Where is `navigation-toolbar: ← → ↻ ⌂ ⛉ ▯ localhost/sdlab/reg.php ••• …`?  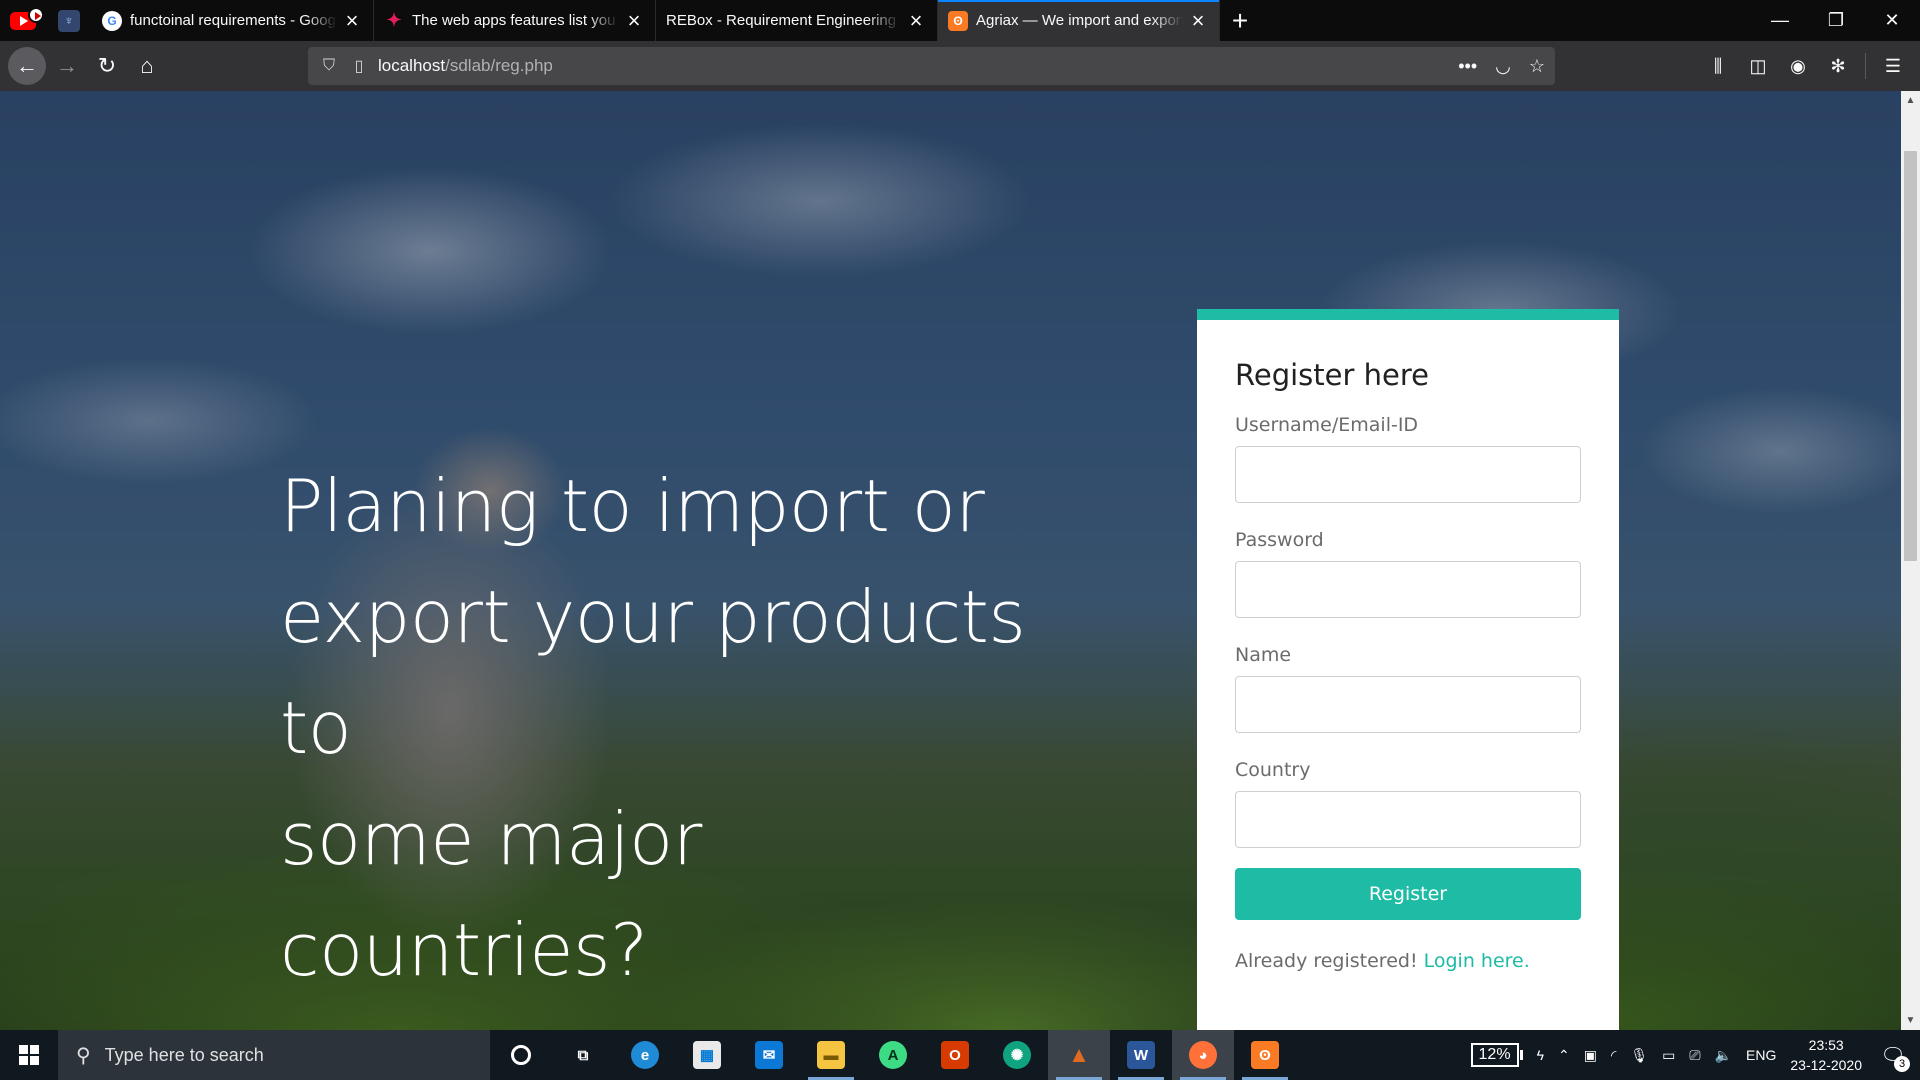
navigation-toolbar: ← → ↻ ⌂ ⛉ ▯ localhost/sdlab/reg.php ••• … is located at coordinates (960, 66).